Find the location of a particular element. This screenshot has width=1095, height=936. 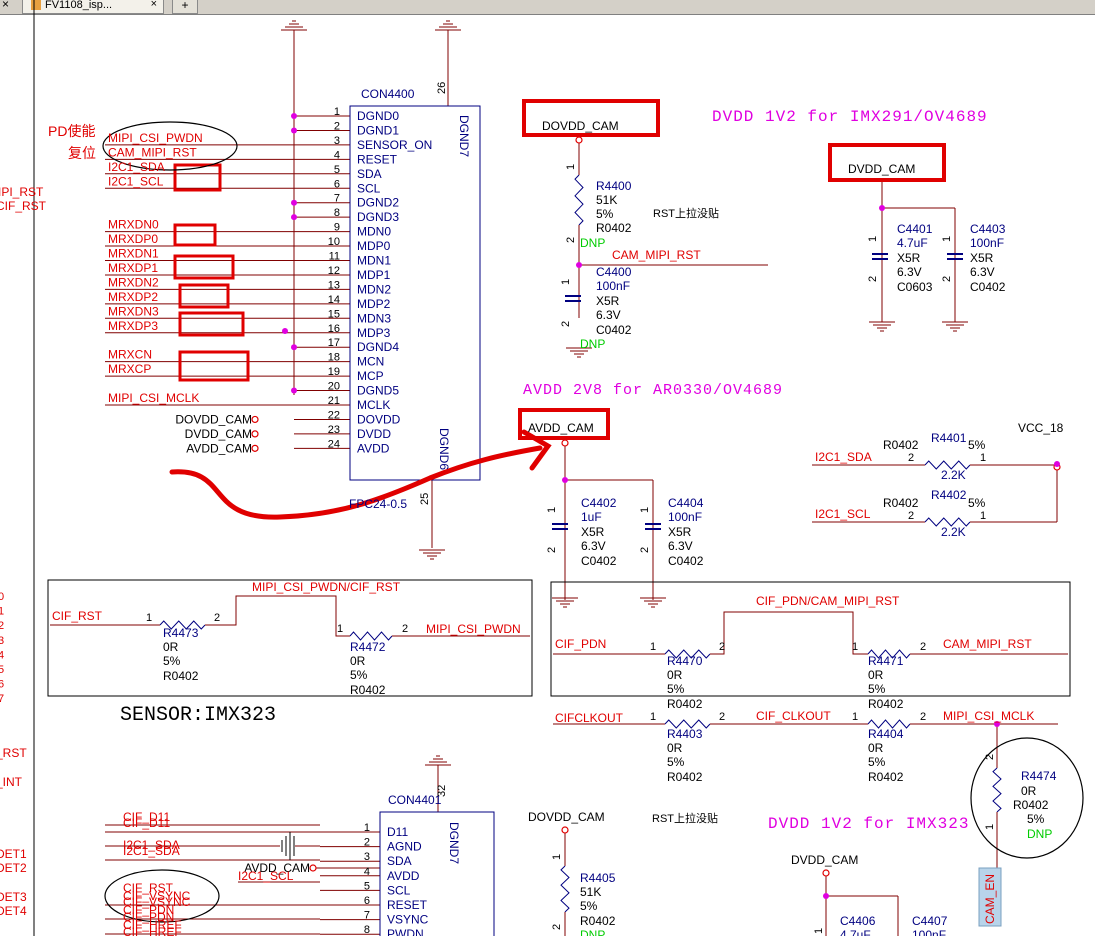

dnp-label: DNP is located at coordinates (592, 932).